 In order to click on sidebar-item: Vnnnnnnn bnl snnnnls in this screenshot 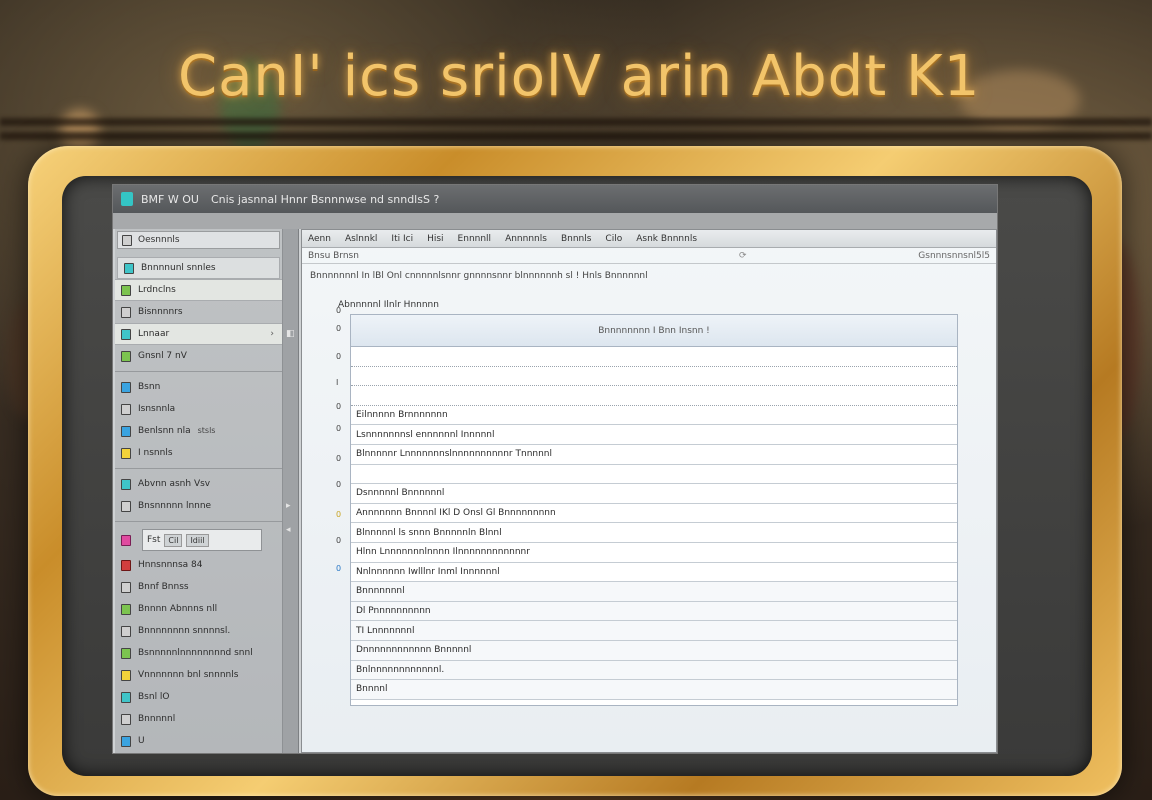, I will do `click(198, 675)`.